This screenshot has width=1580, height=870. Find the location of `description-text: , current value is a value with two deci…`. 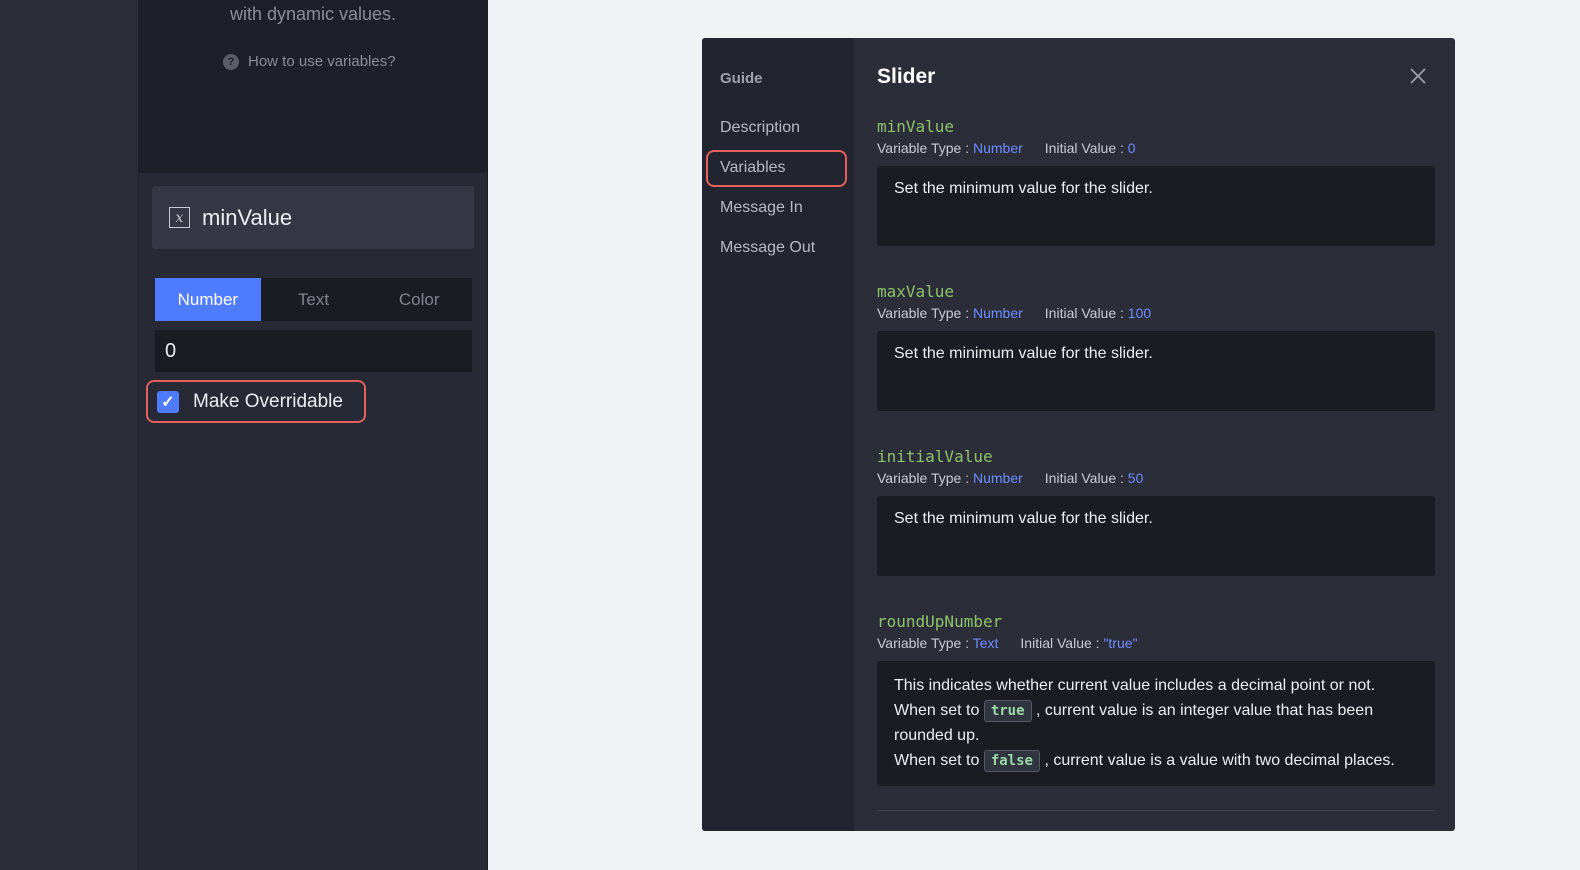

description-text: , current value is a value with two deci… is located at coordinates (1219, 760).